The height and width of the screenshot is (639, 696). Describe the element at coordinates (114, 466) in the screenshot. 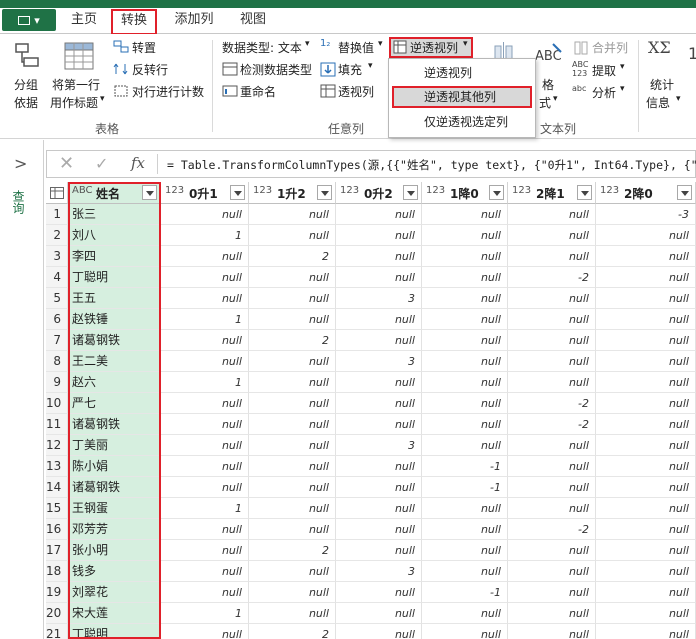

I see `table-cell: 陈小娟` at that location.